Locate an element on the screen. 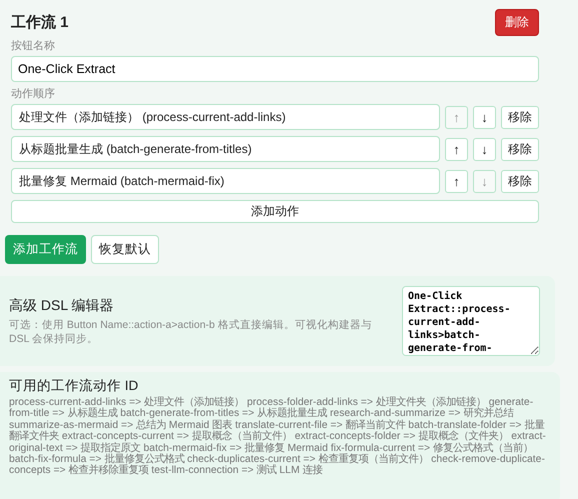  add-action-button: 添加动作 is located at coordinates (275, 211).